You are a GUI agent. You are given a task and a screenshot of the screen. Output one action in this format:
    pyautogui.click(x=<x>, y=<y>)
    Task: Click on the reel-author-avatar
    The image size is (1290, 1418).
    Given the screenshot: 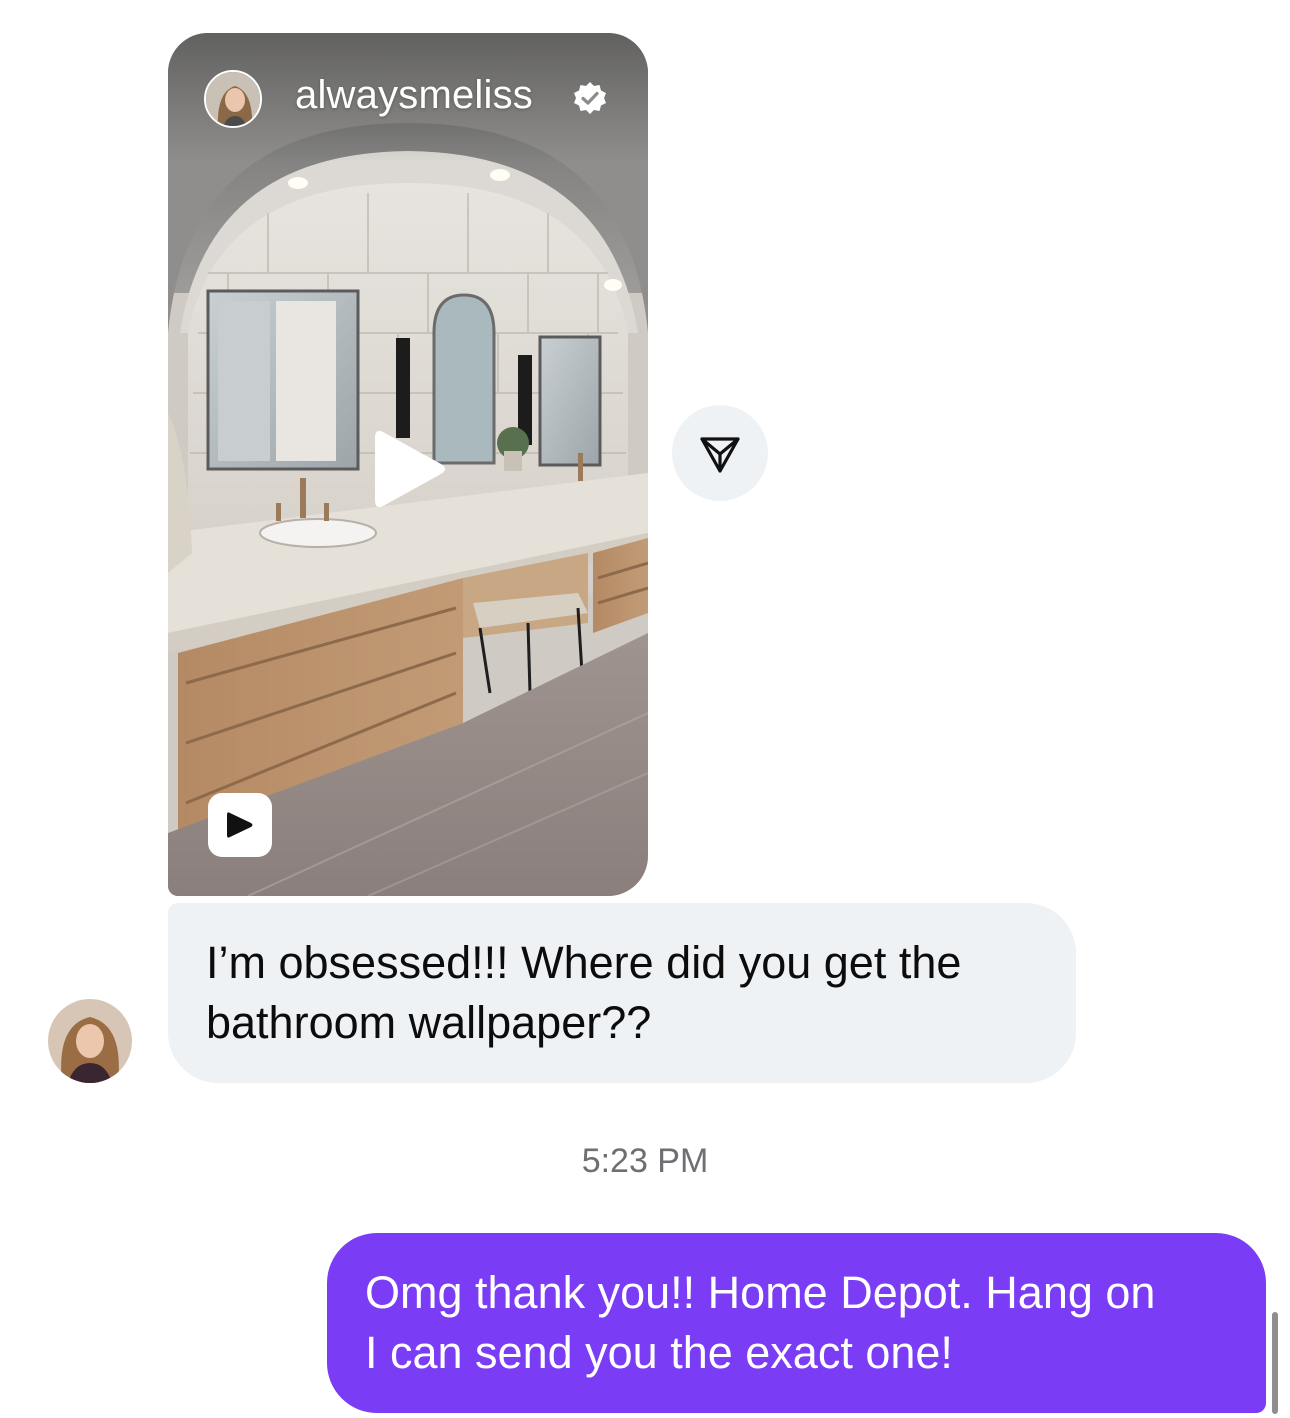 What is the action you would take?
    pyautogui.click(x=233, y=99)
    